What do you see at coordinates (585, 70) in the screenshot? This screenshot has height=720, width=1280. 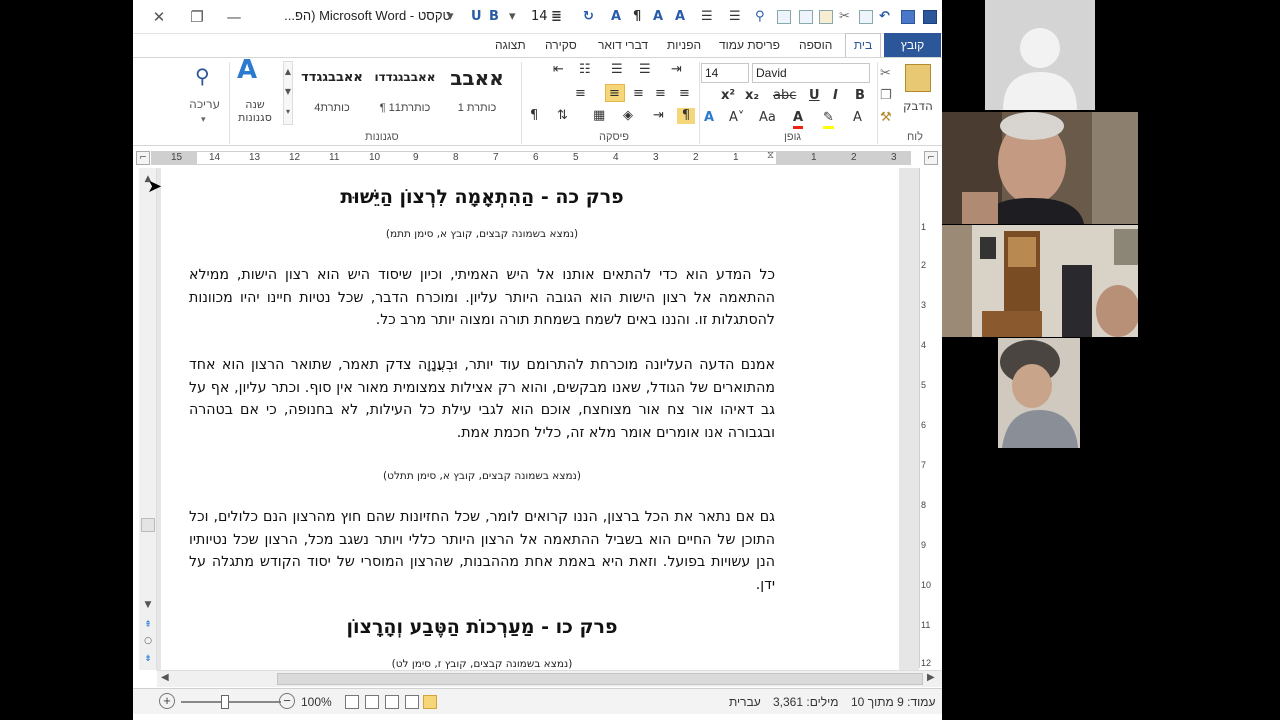 I see `multilevel-list-icon: ☷` at bounding box center [585, 70].